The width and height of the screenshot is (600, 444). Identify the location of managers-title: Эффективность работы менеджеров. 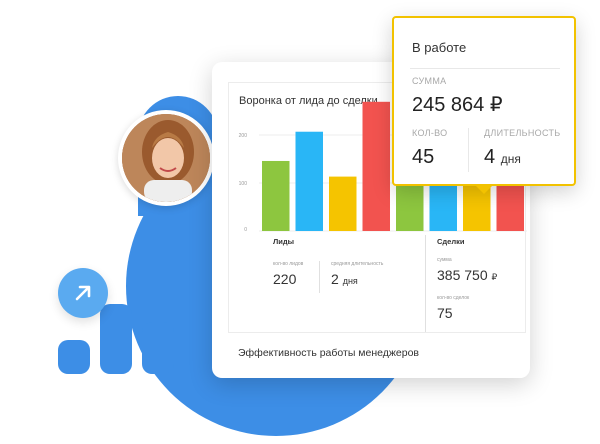
(329, 353).